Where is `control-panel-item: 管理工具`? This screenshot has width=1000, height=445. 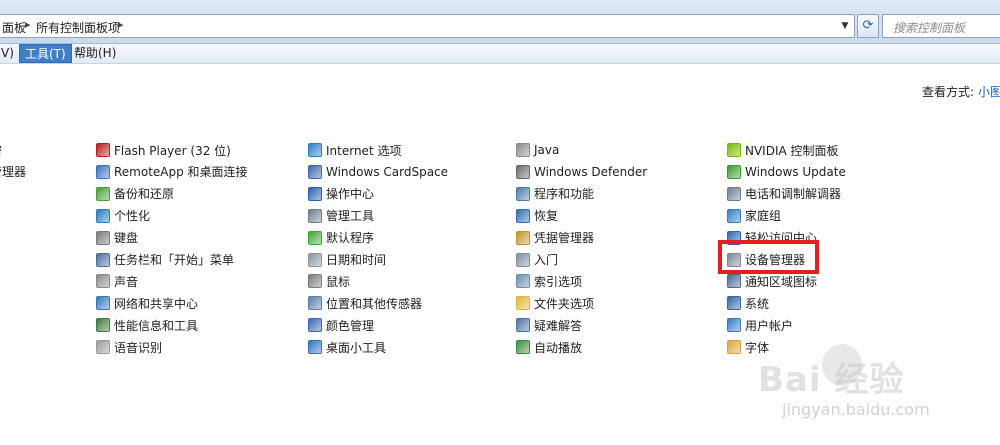 control-panel-item: 管理工具 is located at coordinates (341, 216).